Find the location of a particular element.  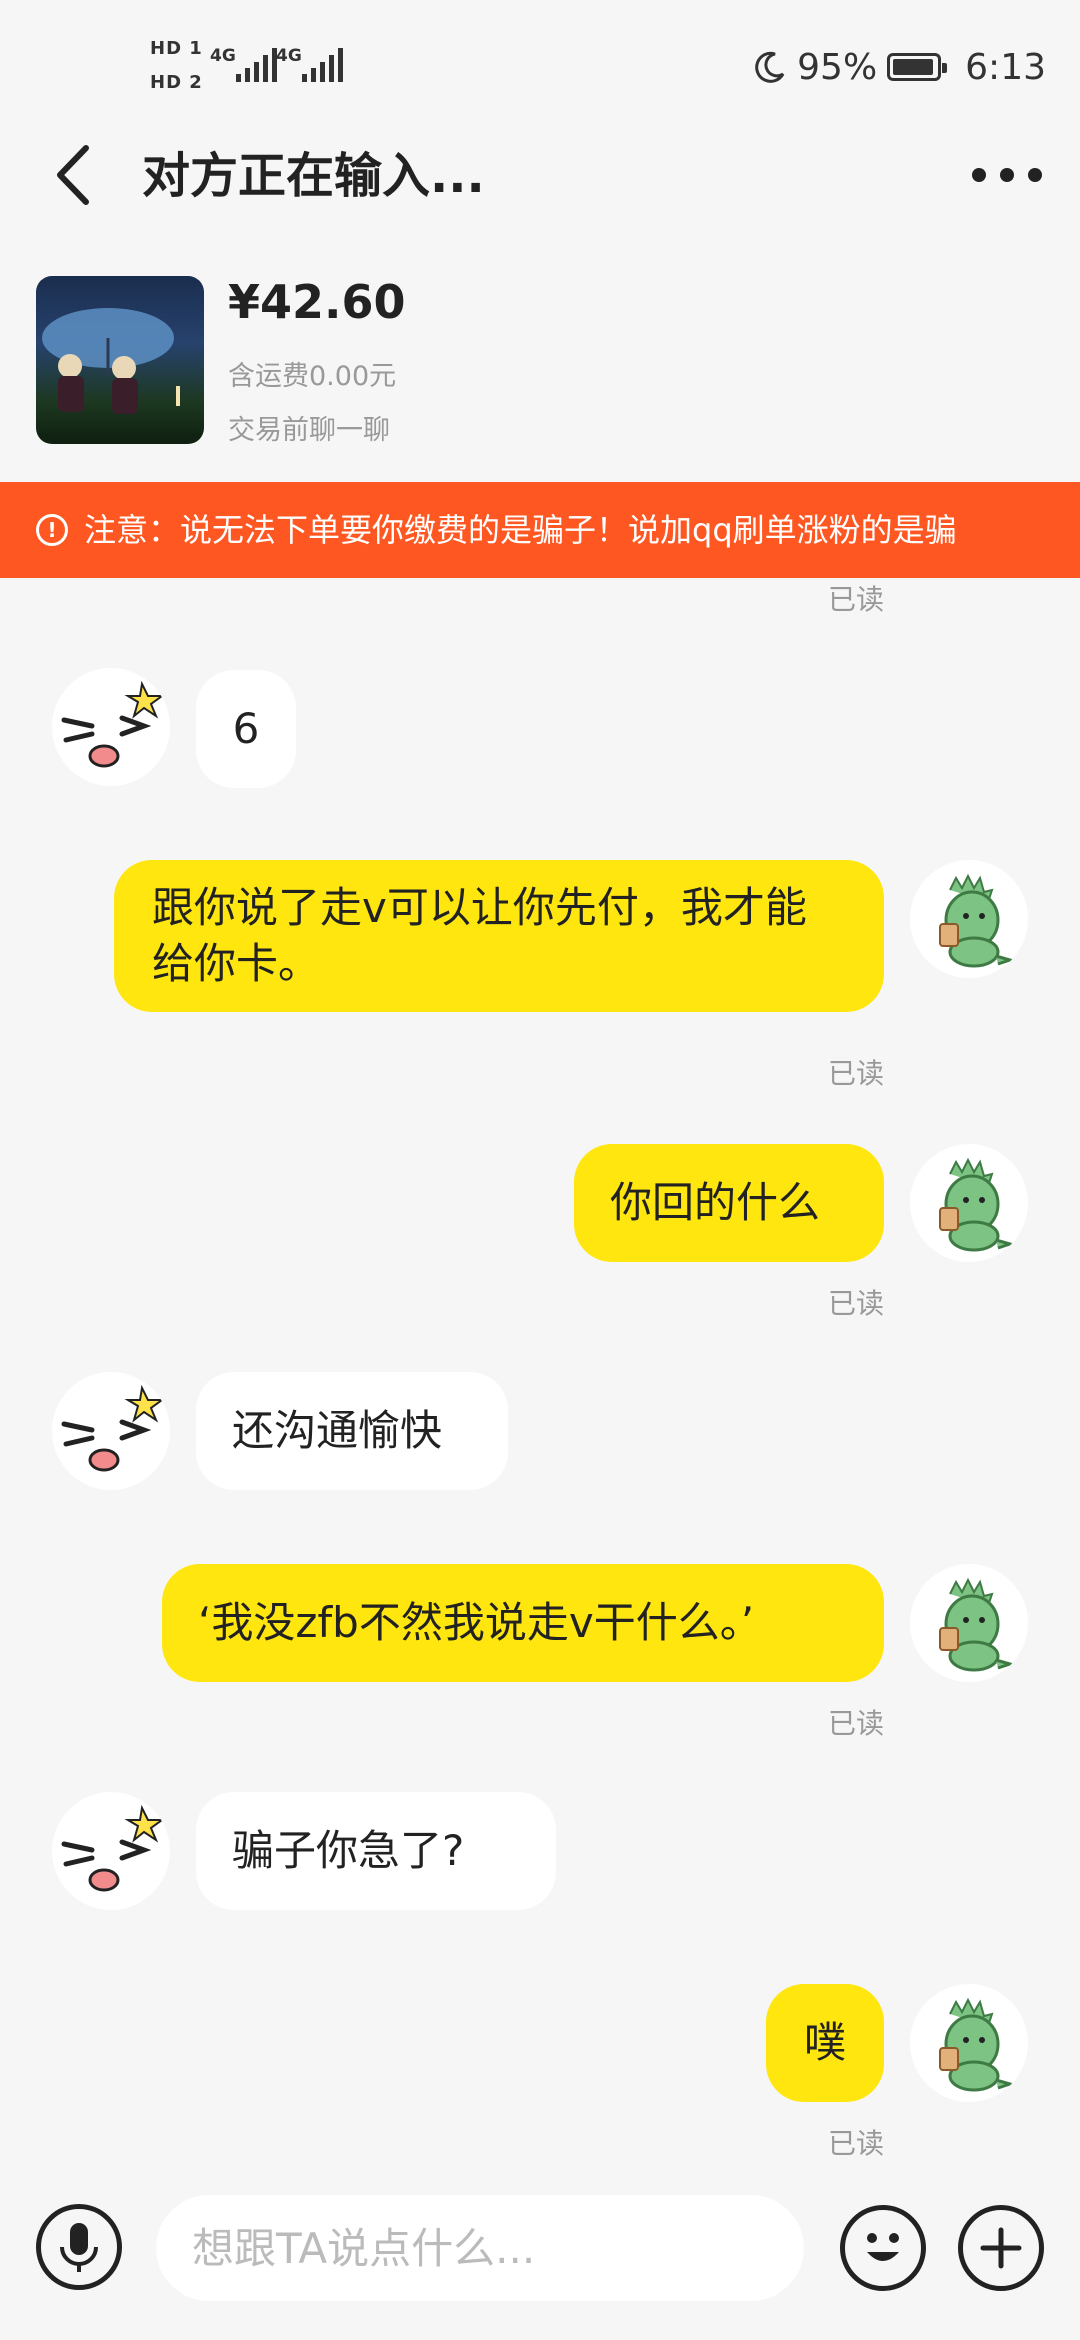

chevron-left-icon is located at coordinates (73, 175).